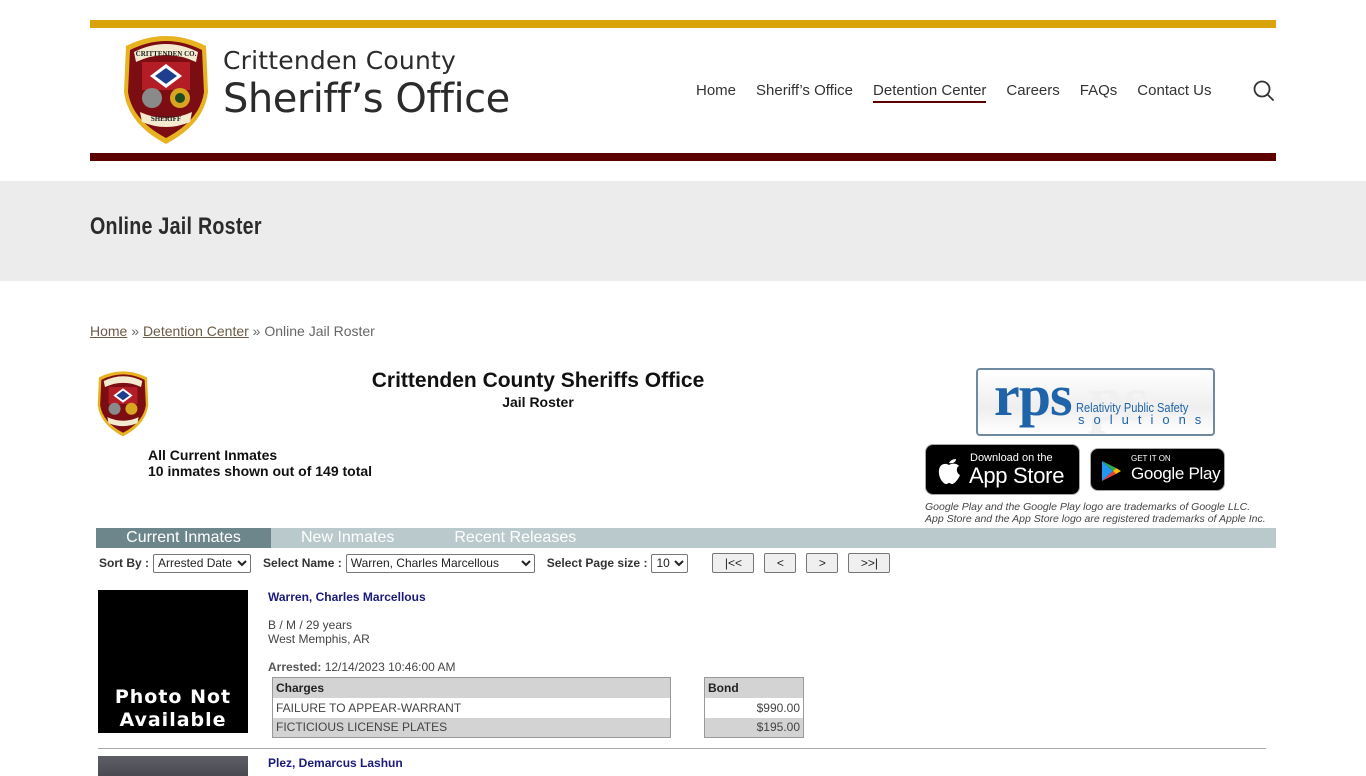 The width and height of the screenshot is (1366, 776). What do you see at coordinates (302, 563) in the screenshot?
I see `select-name-label: Select Name :` at bounding box center [302, 563].